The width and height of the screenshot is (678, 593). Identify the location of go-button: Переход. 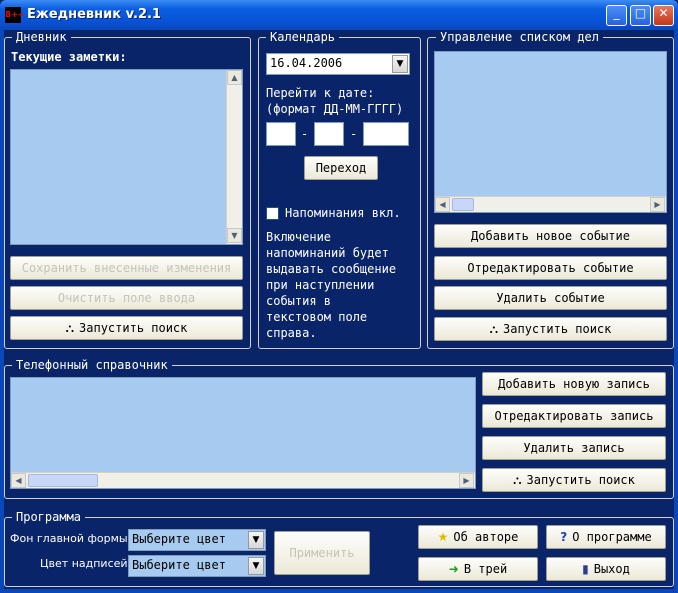
(341, 168).